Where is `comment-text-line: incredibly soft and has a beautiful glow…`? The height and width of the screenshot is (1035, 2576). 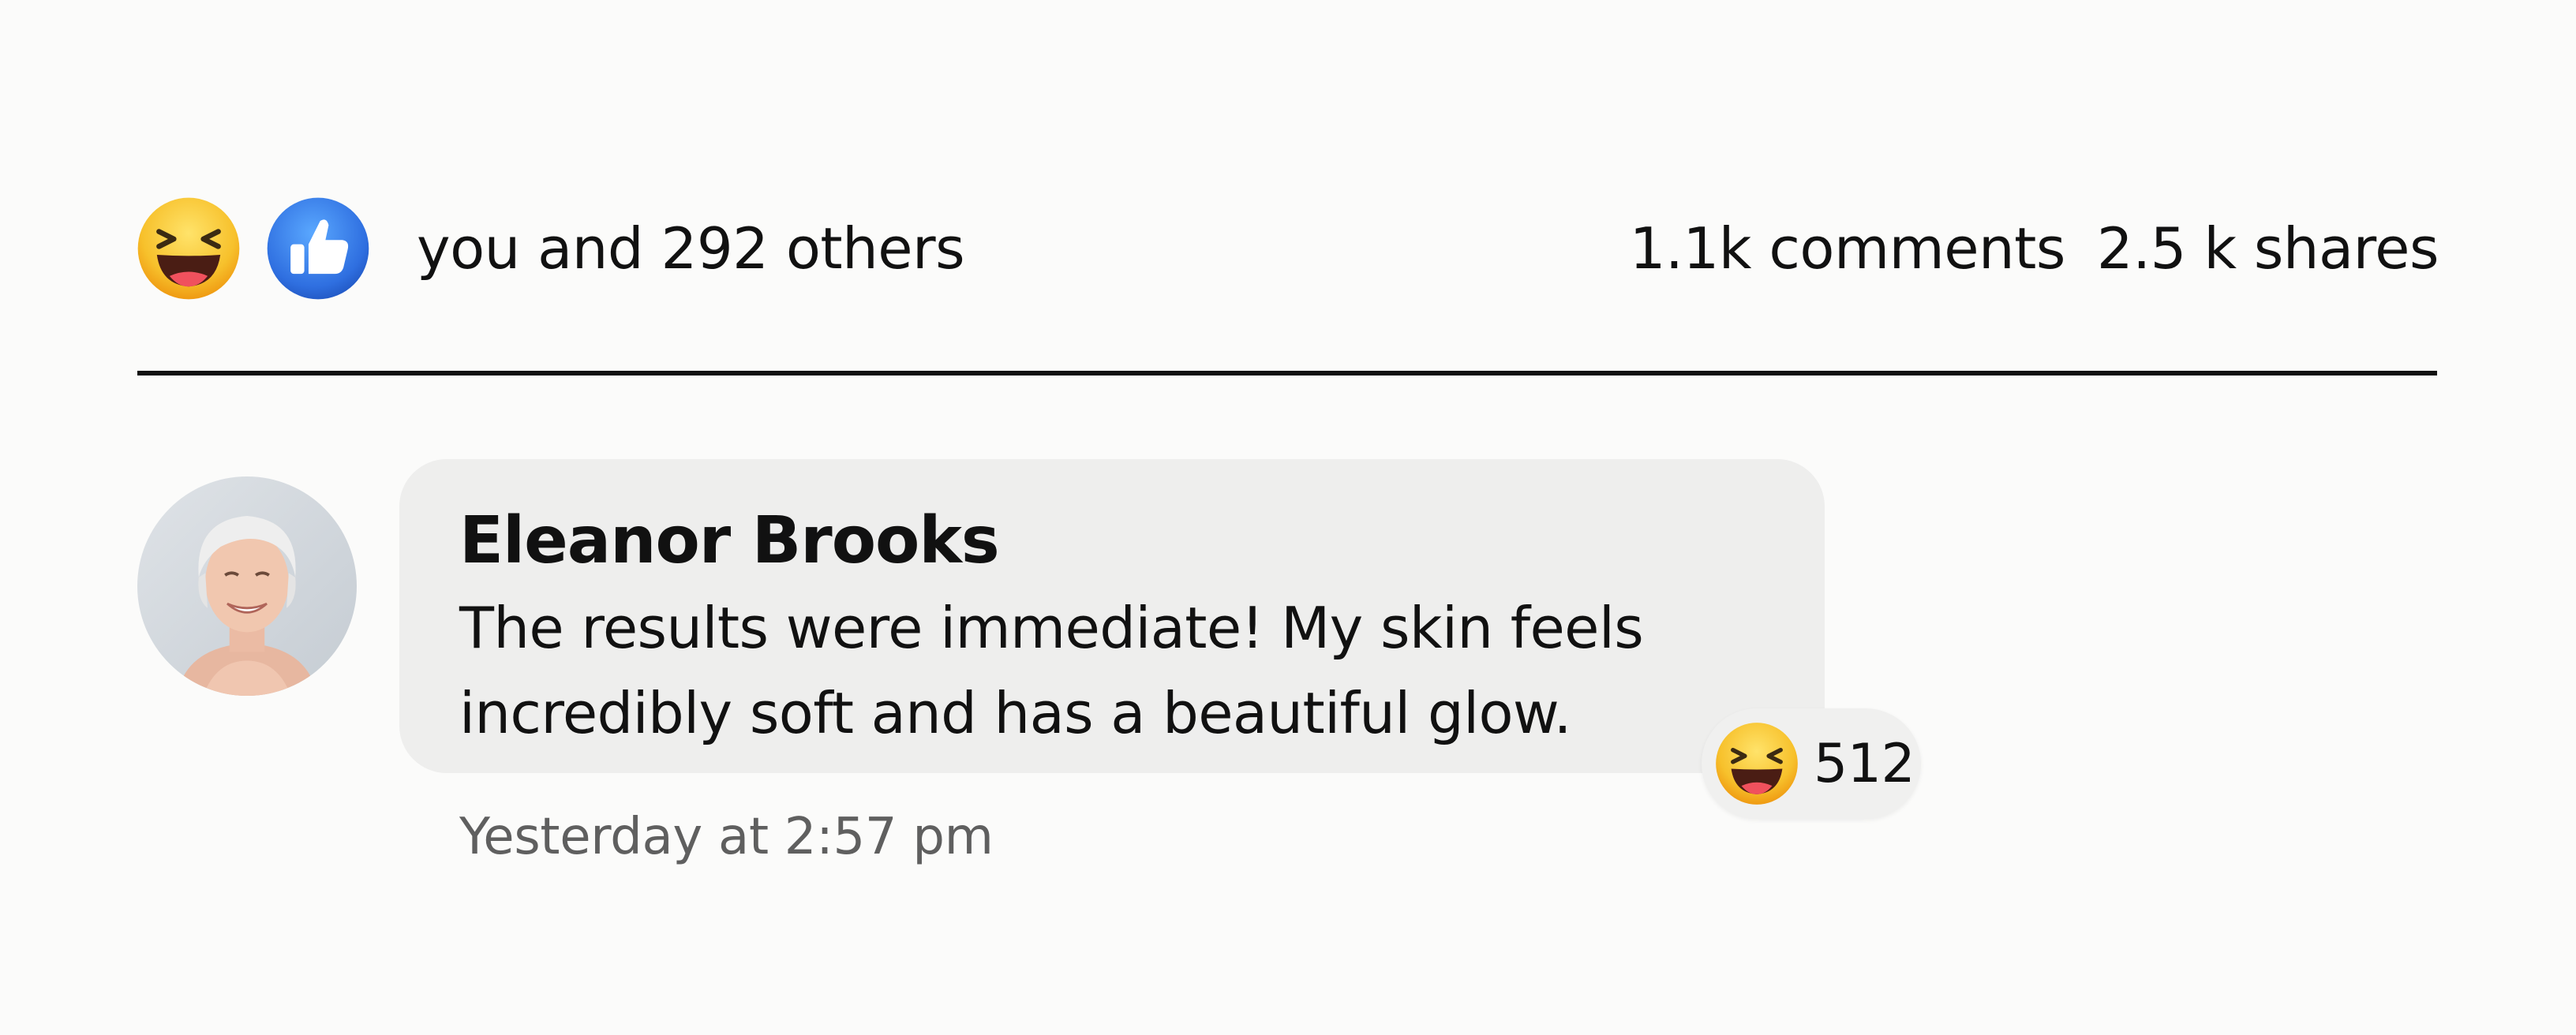
comment-text-line: incredibly soft and has a beautiful glow… is located at coordinates (1015, 713).